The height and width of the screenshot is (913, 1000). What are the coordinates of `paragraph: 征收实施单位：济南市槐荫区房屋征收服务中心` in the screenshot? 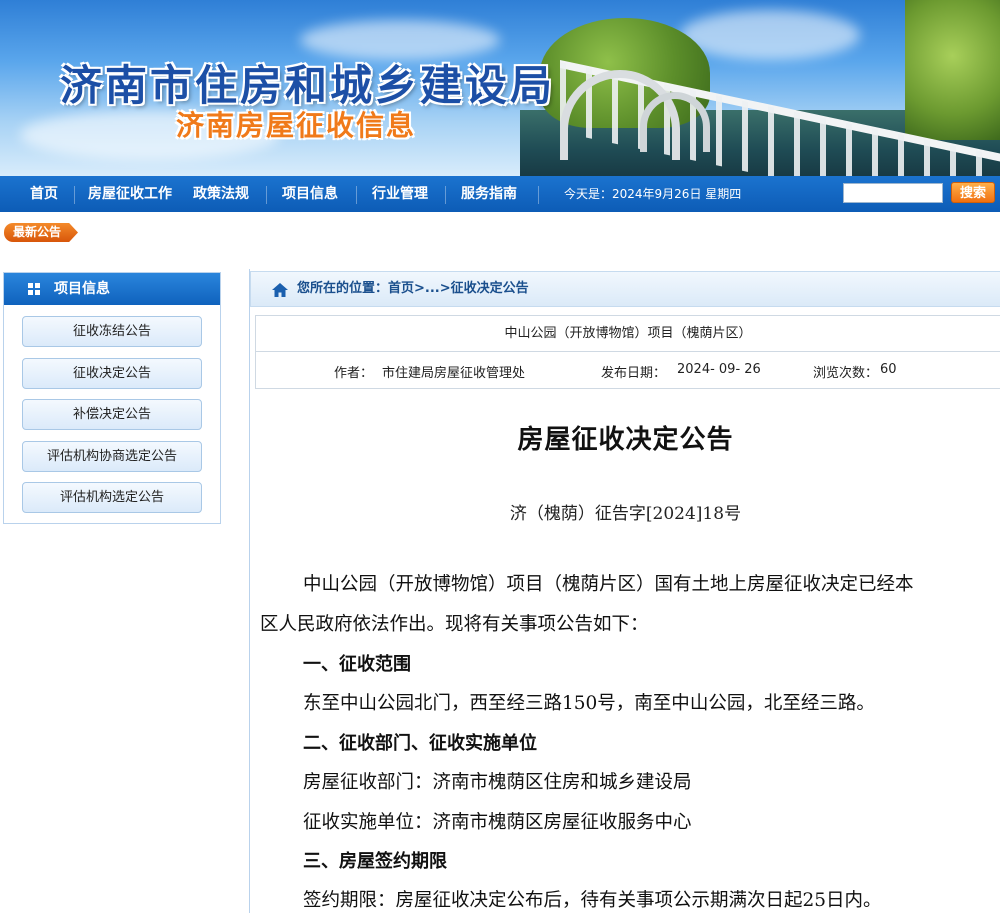 It's located at (497, 822).